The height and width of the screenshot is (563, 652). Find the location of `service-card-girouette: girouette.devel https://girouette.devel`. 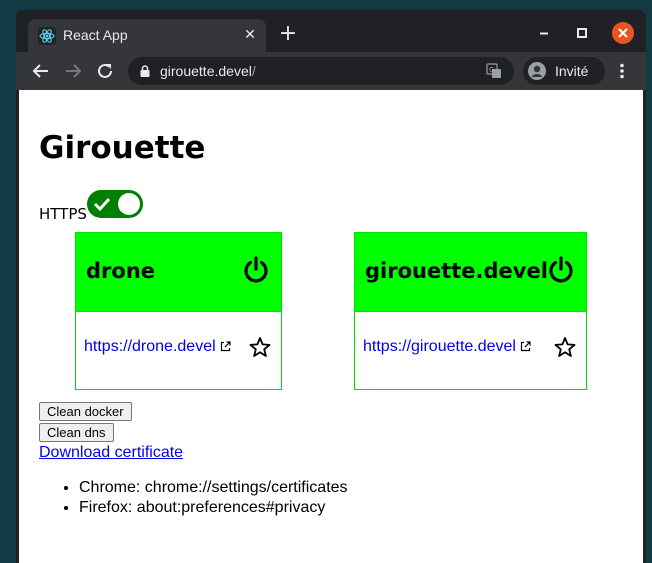

service-card-girouette: girouette.devel https://girouette.devel is located at coordinates (470, 311).